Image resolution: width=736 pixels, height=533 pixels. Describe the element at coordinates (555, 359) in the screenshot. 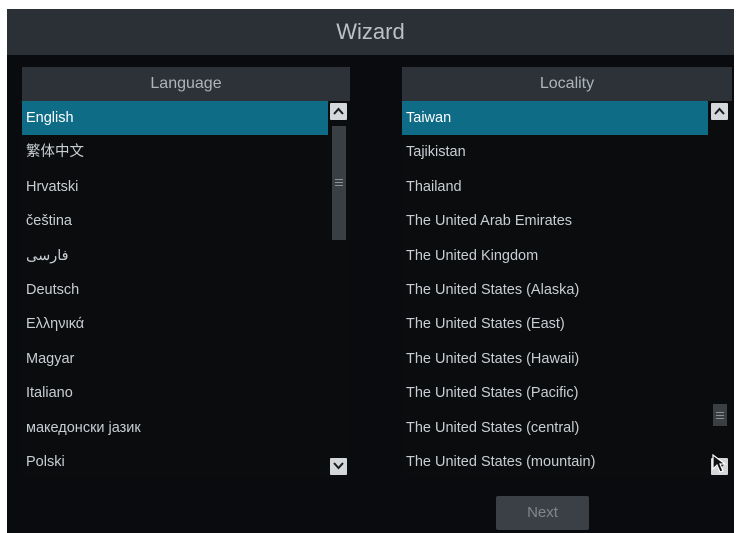

I see `locality-item: The United States (Hawaii)` at that location.